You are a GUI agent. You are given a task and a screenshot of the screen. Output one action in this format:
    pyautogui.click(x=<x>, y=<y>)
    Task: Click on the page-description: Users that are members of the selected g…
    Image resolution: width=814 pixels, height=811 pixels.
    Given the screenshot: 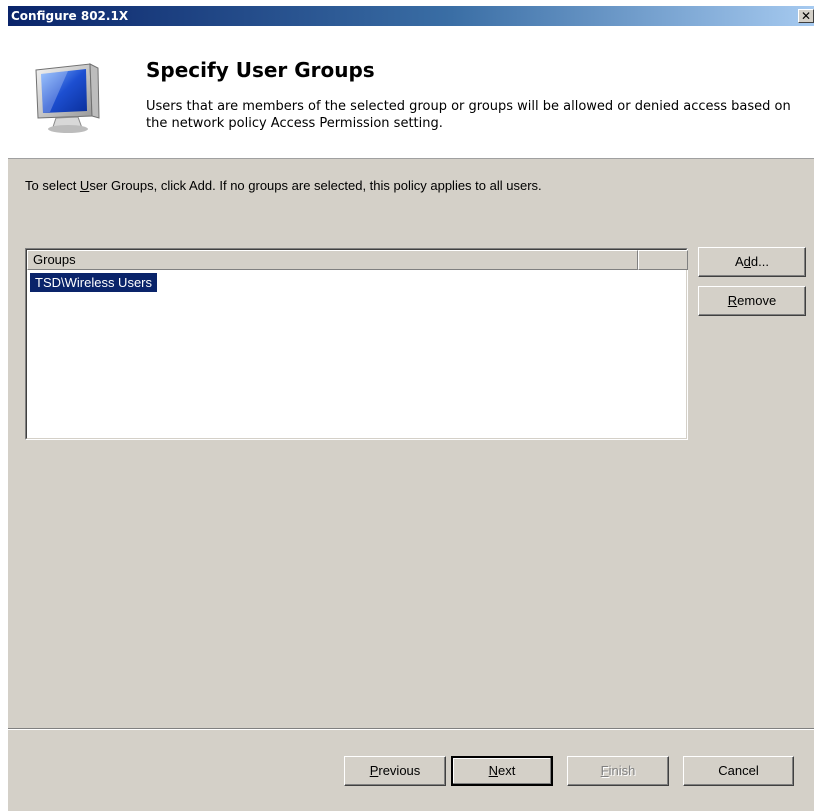 What is the action you would take?
    pyautogui.click(x=468, y=115)
    